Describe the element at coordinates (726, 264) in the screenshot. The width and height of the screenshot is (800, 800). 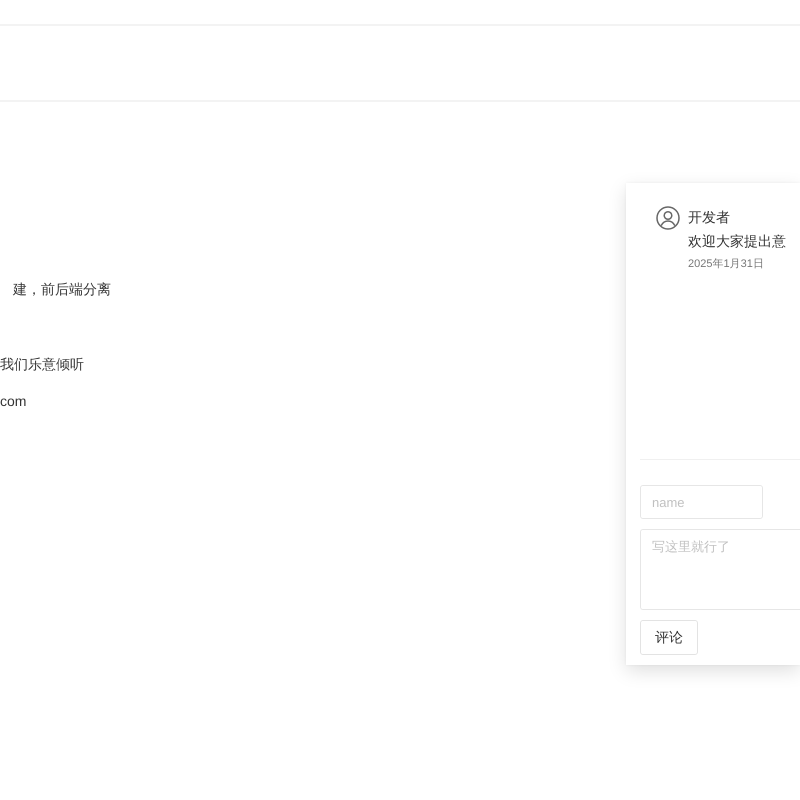
I see `comment-date: 2025年1月31日` at that location.